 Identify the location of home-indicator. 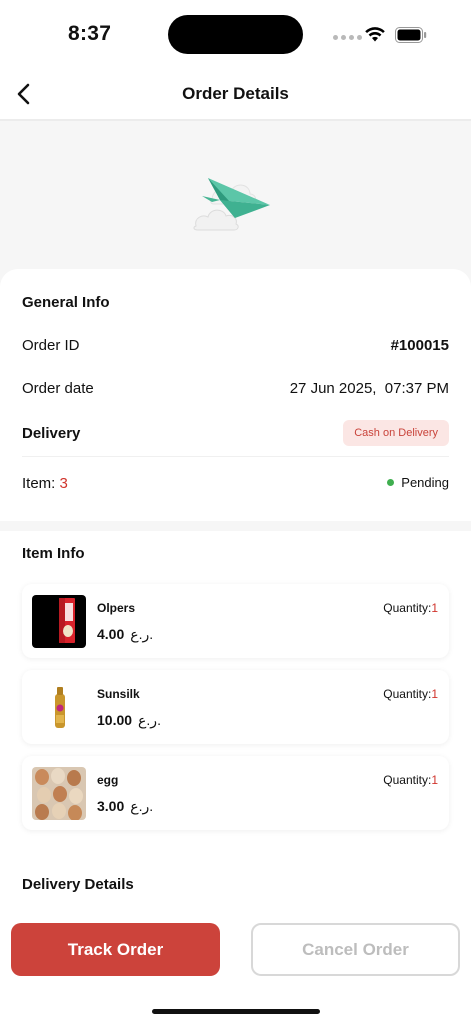
(236, 1011).